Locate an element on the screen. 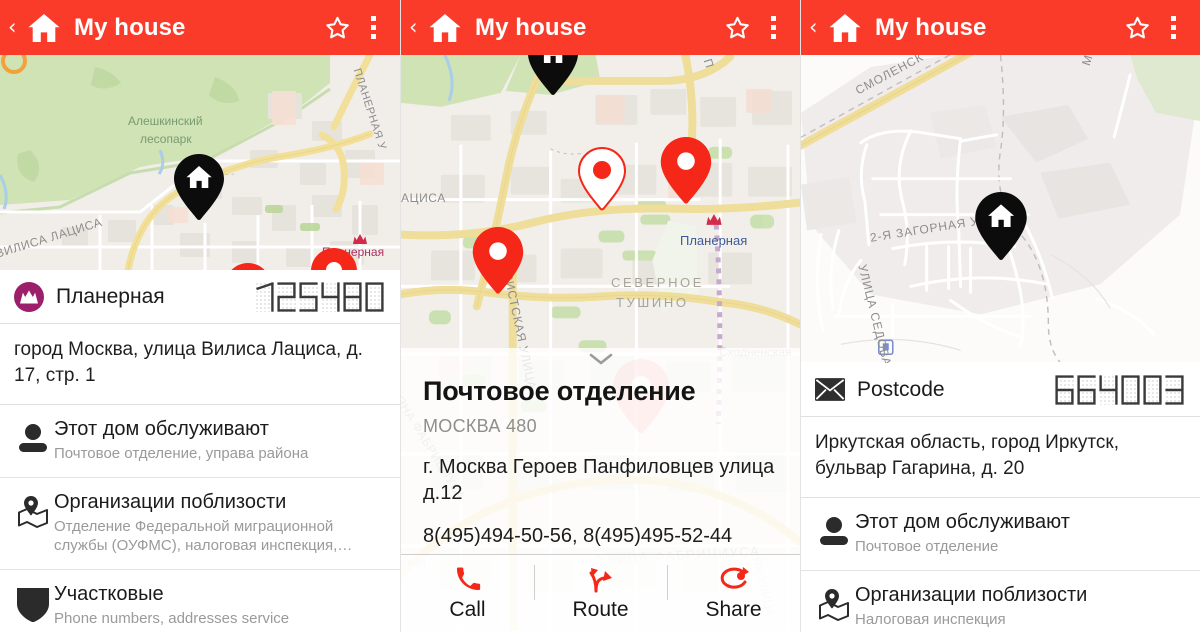 The width and height of the screenshot is (1200, 632). list-item-services: Этот дом обслуживают Почтовое отделение is located at coordinates (1000, 534).